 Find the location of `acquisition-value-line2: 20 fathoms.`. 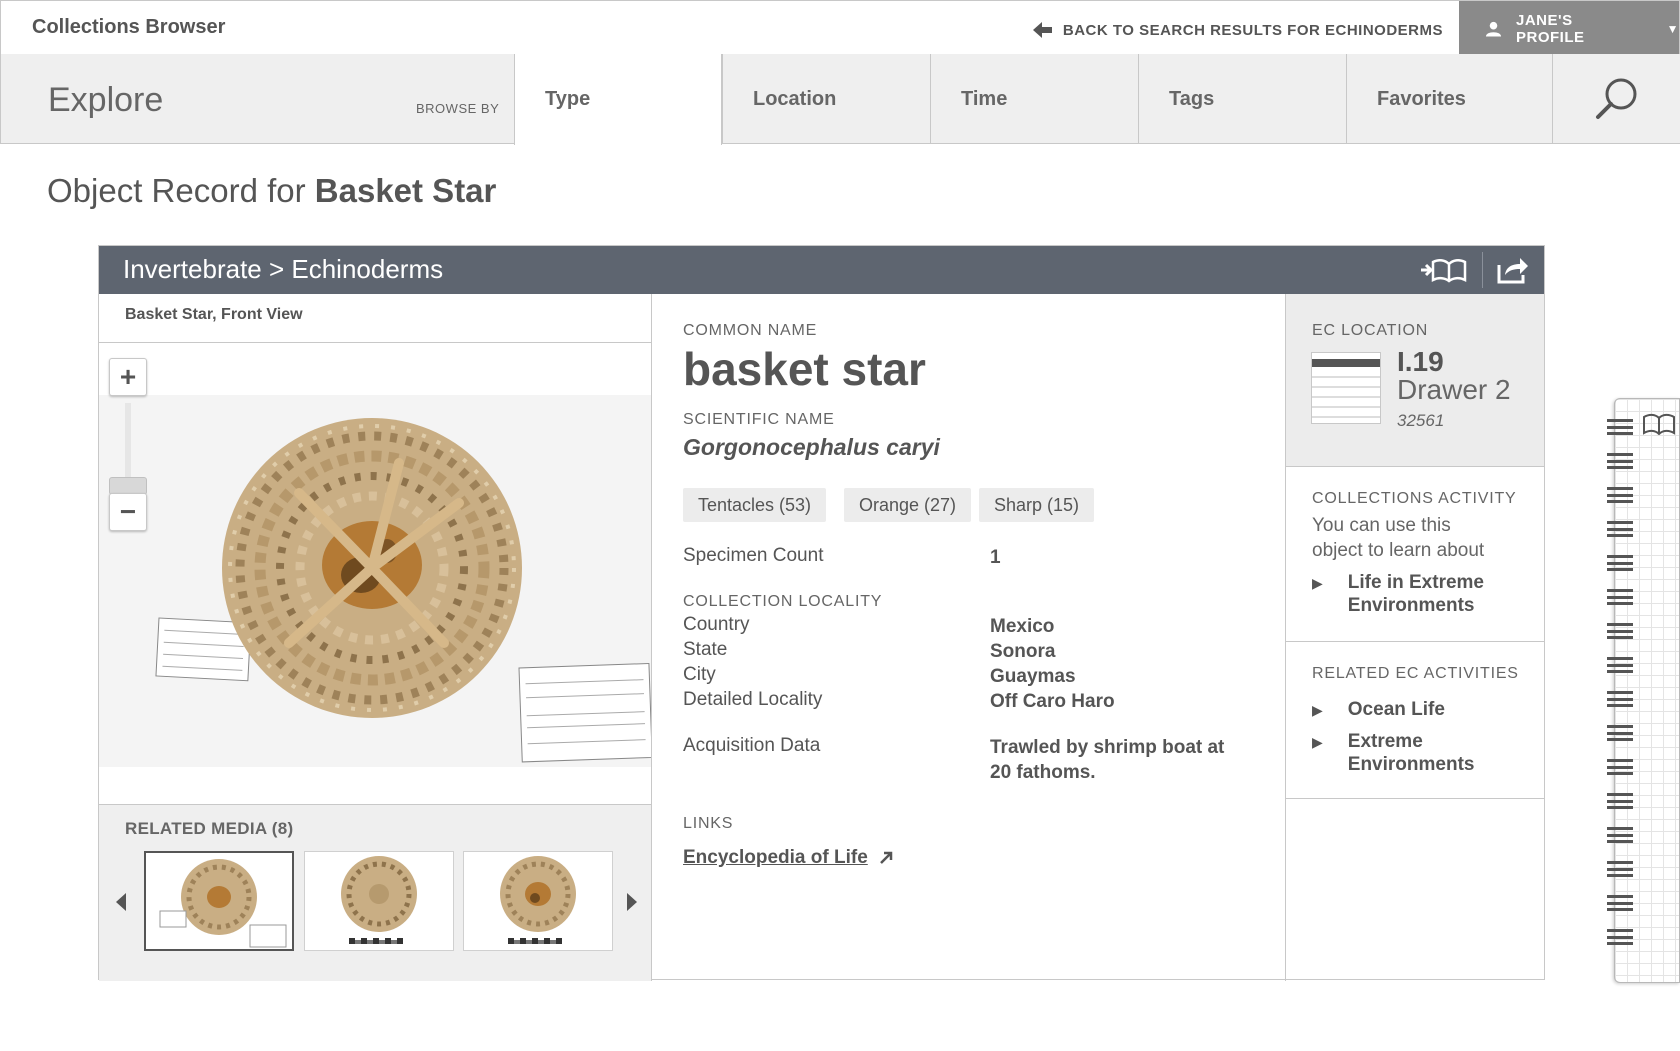

acquisition-value-line2: 20 fathoms. is located at coordinates (1043, 772).